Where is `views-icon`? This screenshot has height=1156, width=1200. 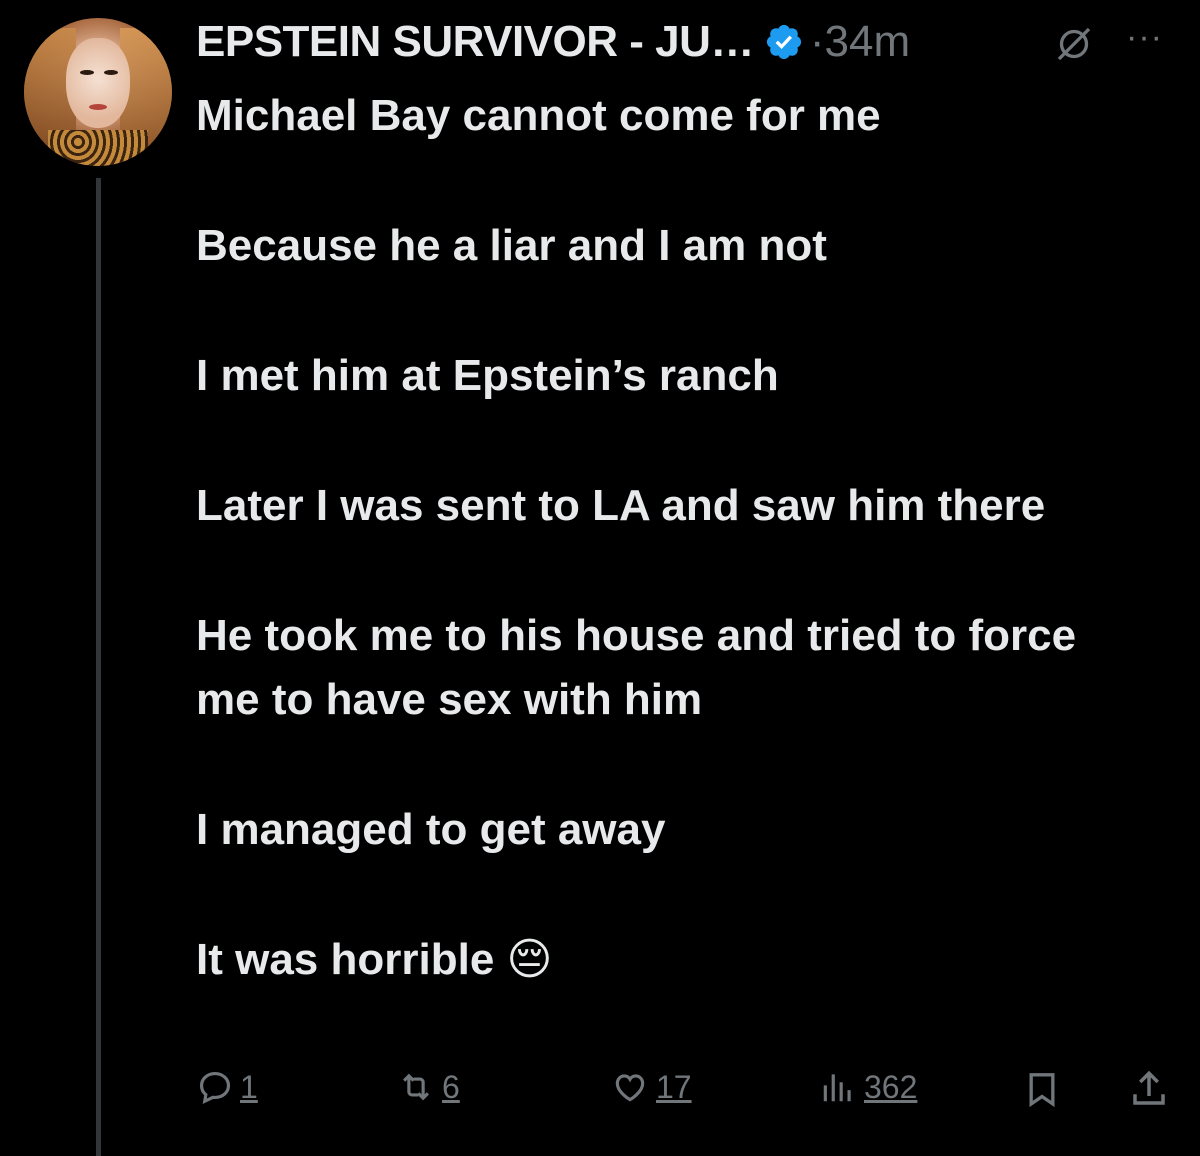
views-icon is located at coordinates (837, 1088).